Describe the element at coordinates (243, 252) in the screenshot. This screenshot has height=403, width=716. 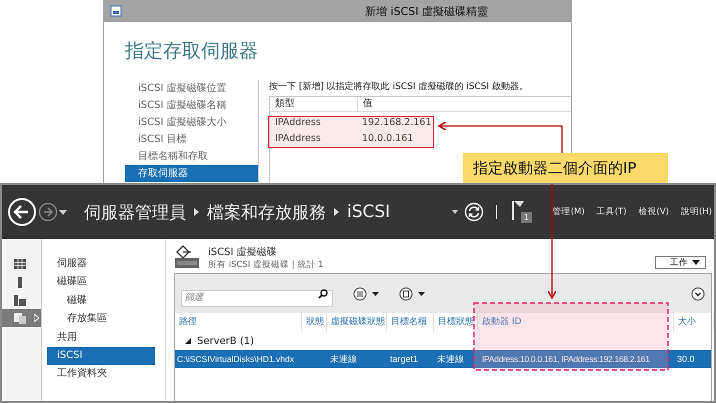
I see `section-title: iSCSI 虛擬磁碟` at that location.